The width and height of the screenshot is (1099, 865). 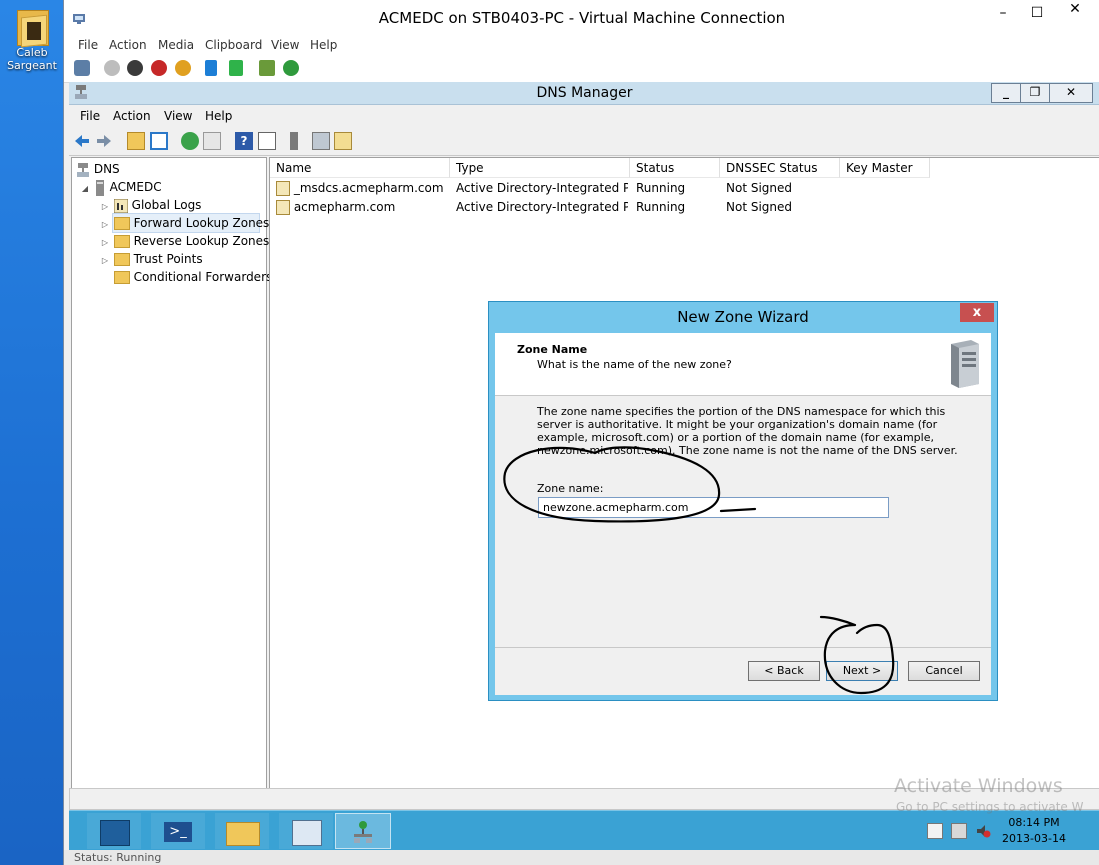 What do you see at coordinates (944, 671) in the screenshot?
I see `cancel-button: Cancel` at bounding box center [944, 671].